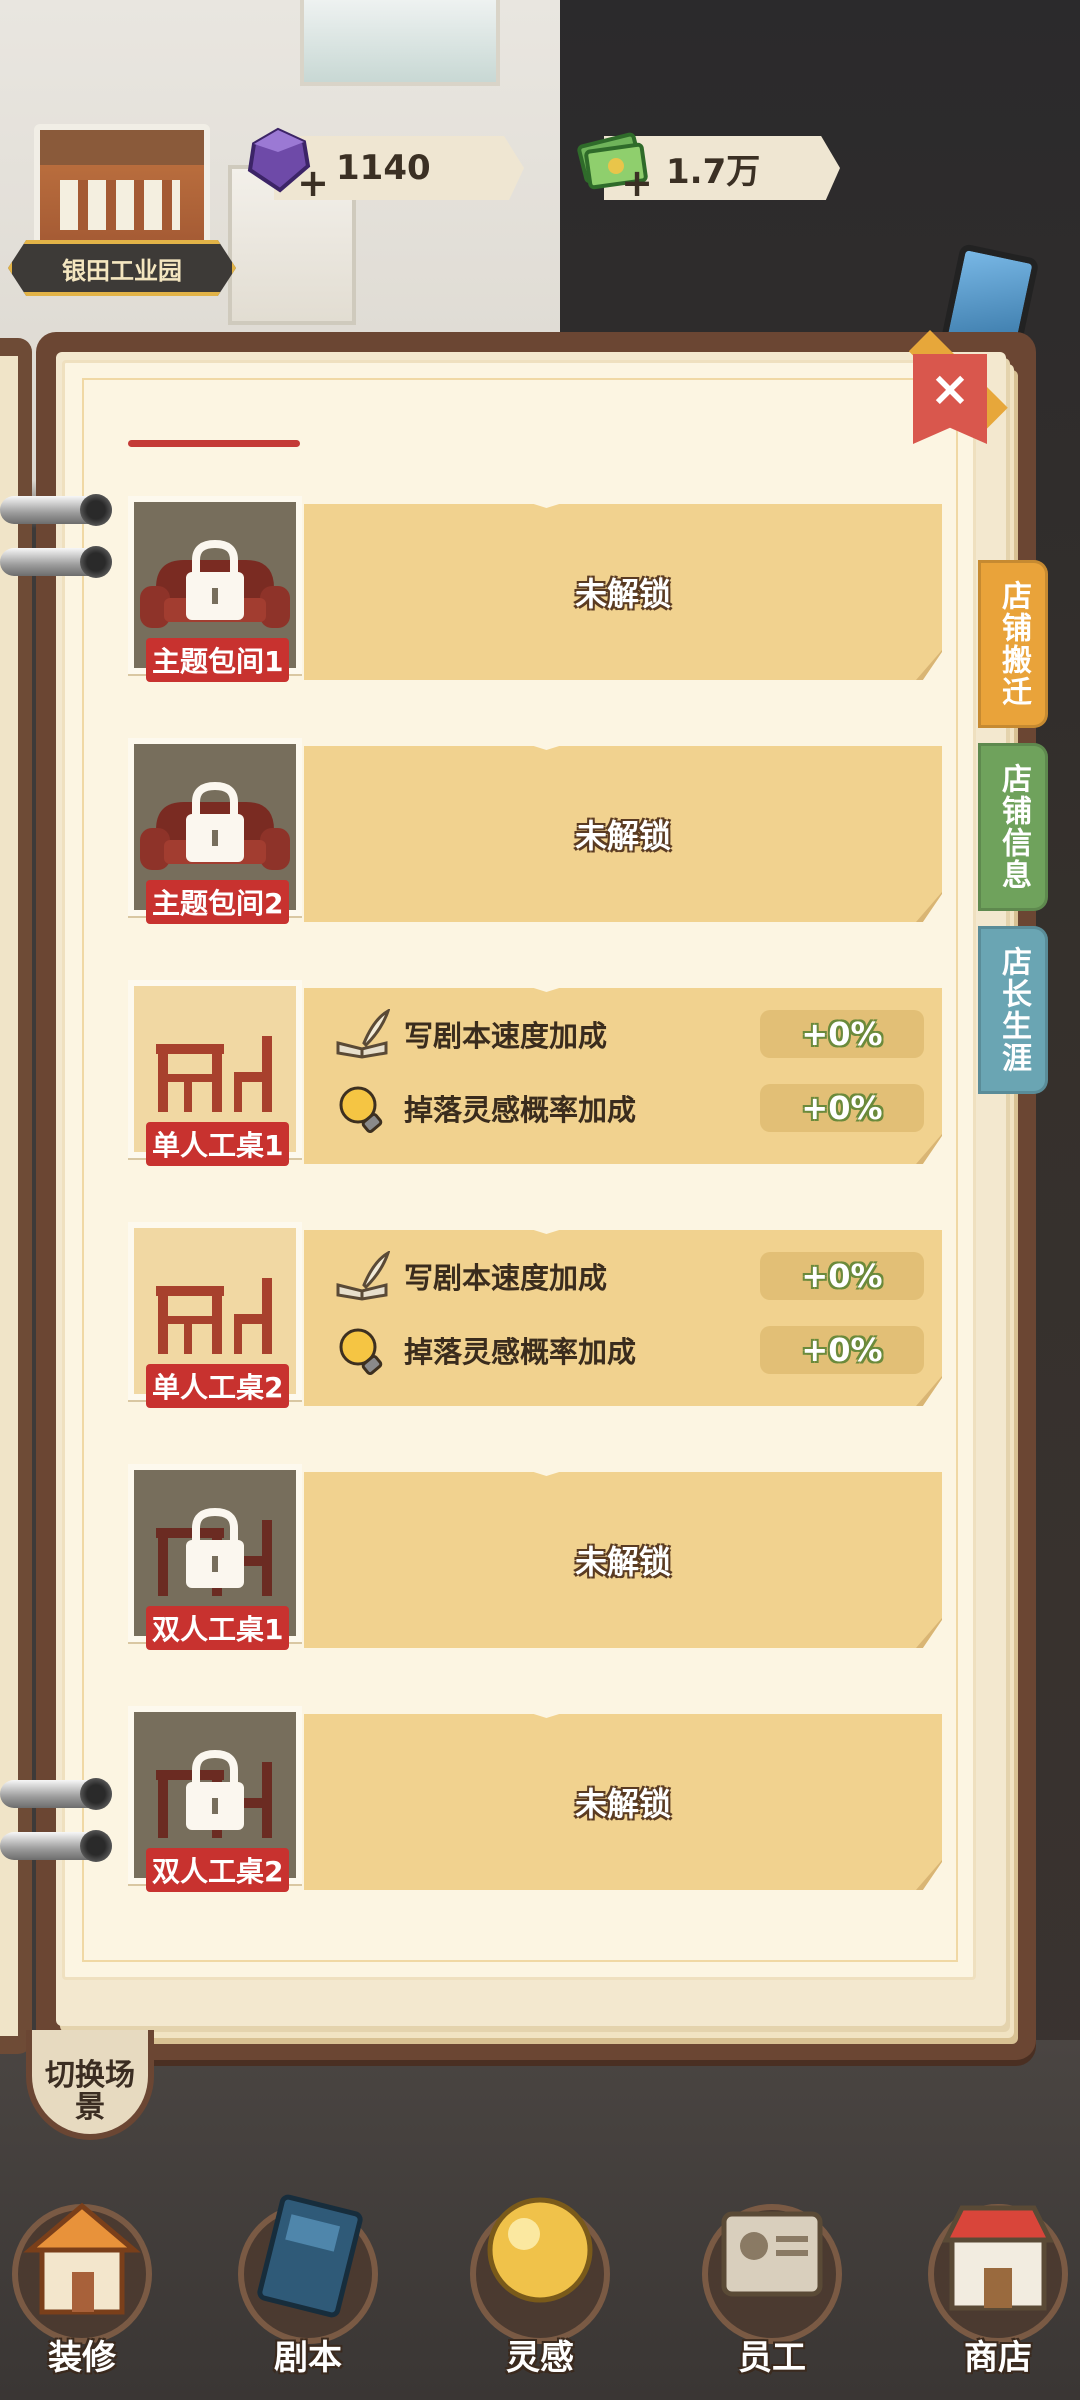 The image size is (1080, 2400). I want to click on nav-script: 剧本, so click(308, 2290).